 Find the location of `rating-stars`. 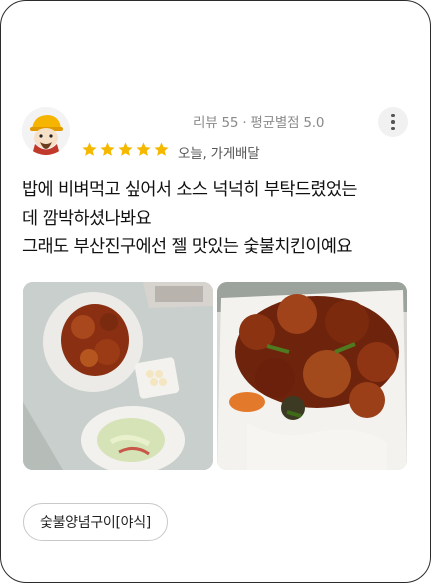

rating-stars is located at coordinates (125, 149).